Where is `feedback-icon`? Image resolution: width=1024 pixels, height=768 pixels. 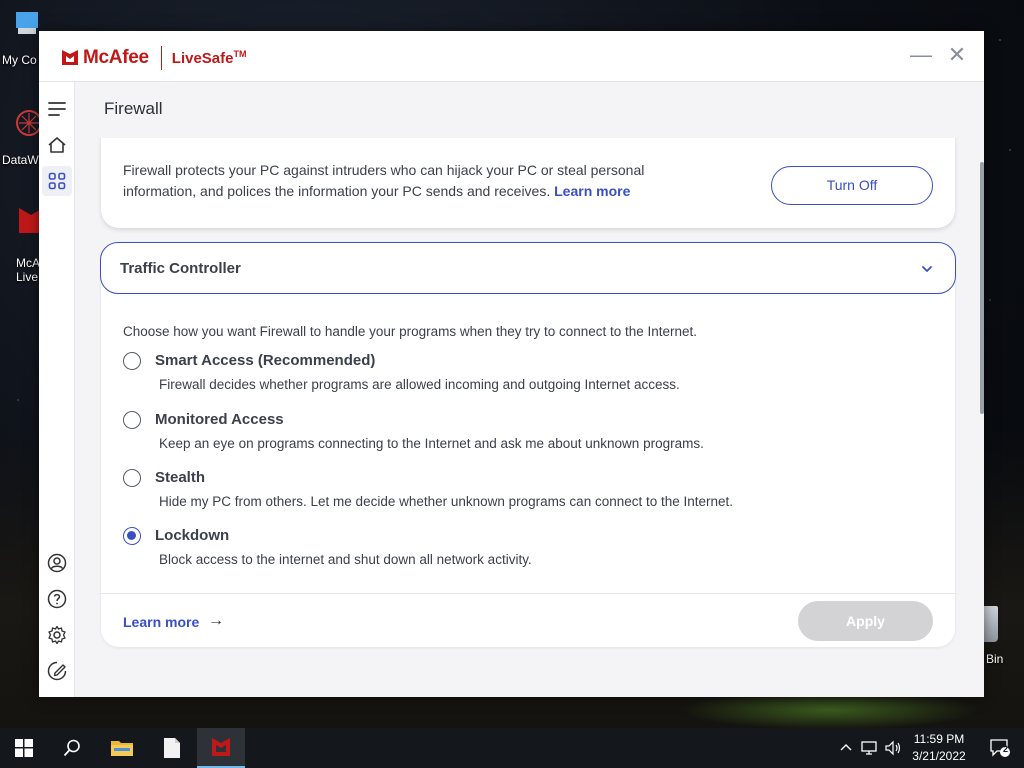
feedback-icon is located at coordinates (57, 671).